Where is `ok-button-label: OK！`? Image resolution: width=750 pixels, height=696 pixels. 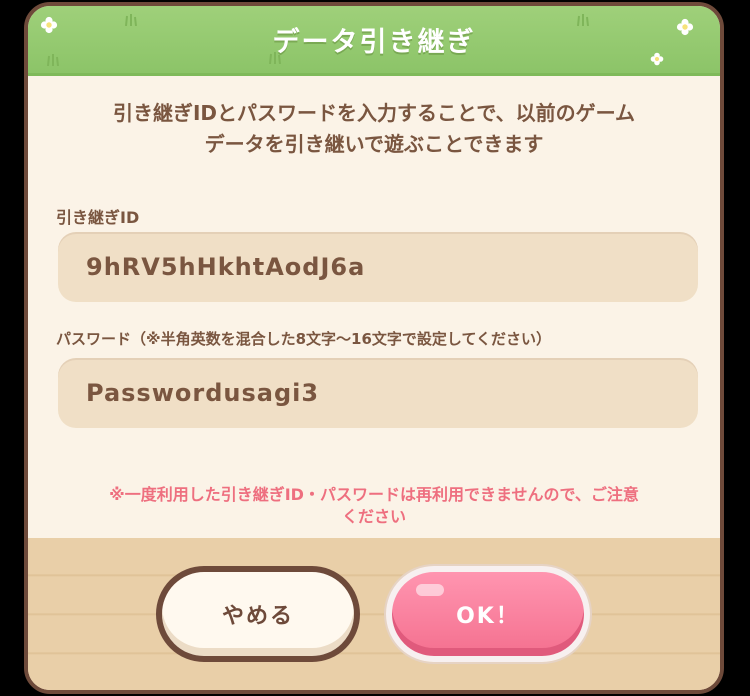
ok-button-label: OK！ is located at coordinates (488, 616).